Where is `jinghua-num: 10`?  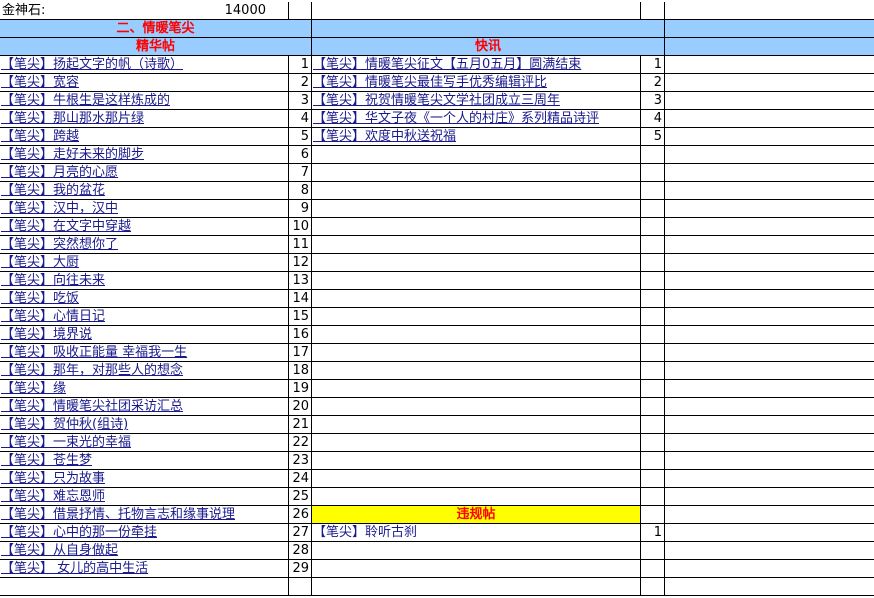
jinghua-num: 10 is located at coordinates (300, 227).